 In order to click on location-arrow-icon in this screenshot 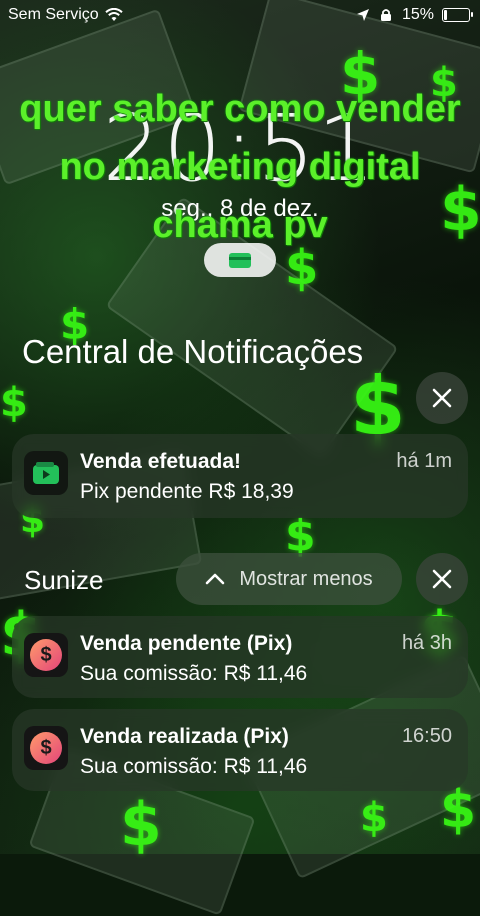, I will do `click(362, 15)`.